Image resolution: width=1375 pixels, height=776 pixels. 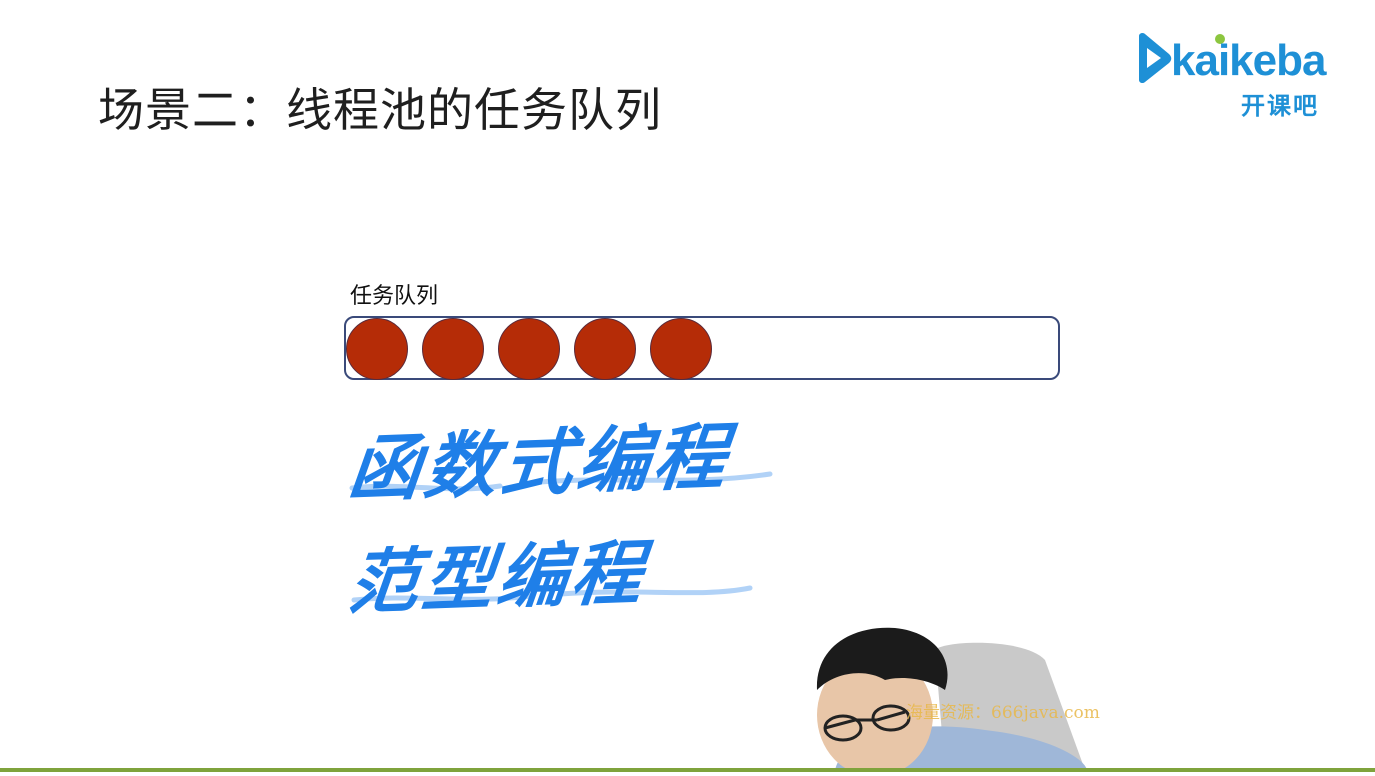 I want to click on kaikeba-logo: kaikeba 开课吧, so click(x=1240, y=75).